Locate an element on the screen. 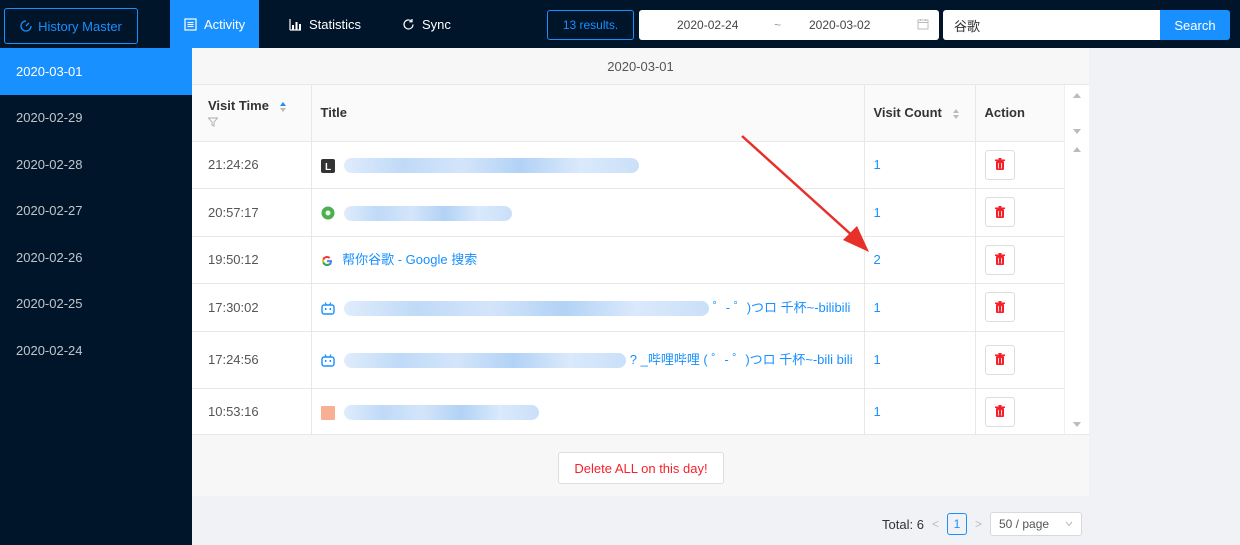 The image size is (1240, 545). sidebar-item-2020-02-25: 2020-02-25 is located at coordinates (96, 304).